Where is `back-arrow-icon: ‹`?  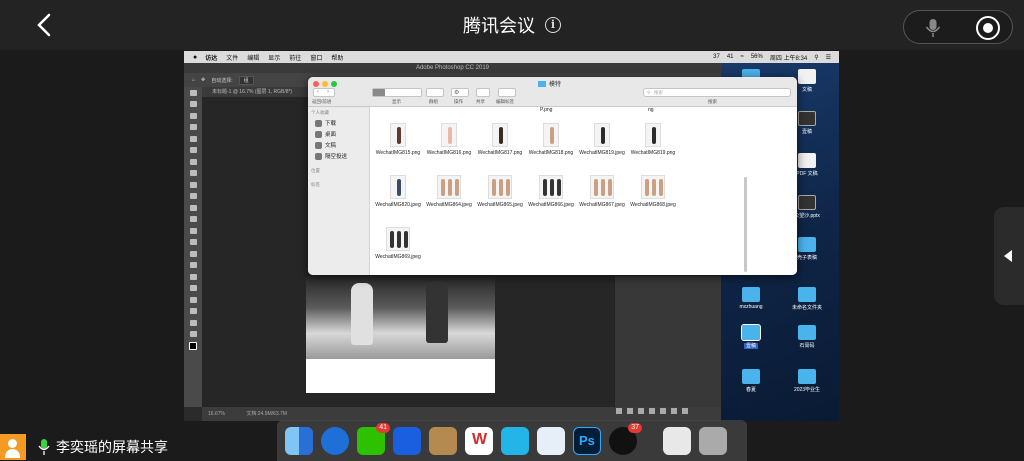 back-arrow-icon: ‹ is located at coordinates (318, 92).